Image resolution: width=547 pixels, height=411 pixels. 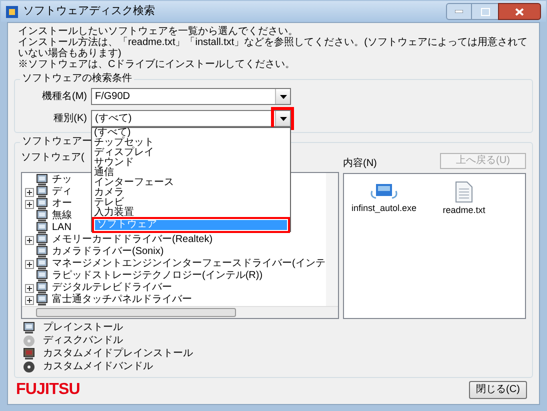 What do you see at coordinates (77, 79) in the screenshot?
I see `group-title: ソフトウェアの検索条件` at bounding box center [77, 79].